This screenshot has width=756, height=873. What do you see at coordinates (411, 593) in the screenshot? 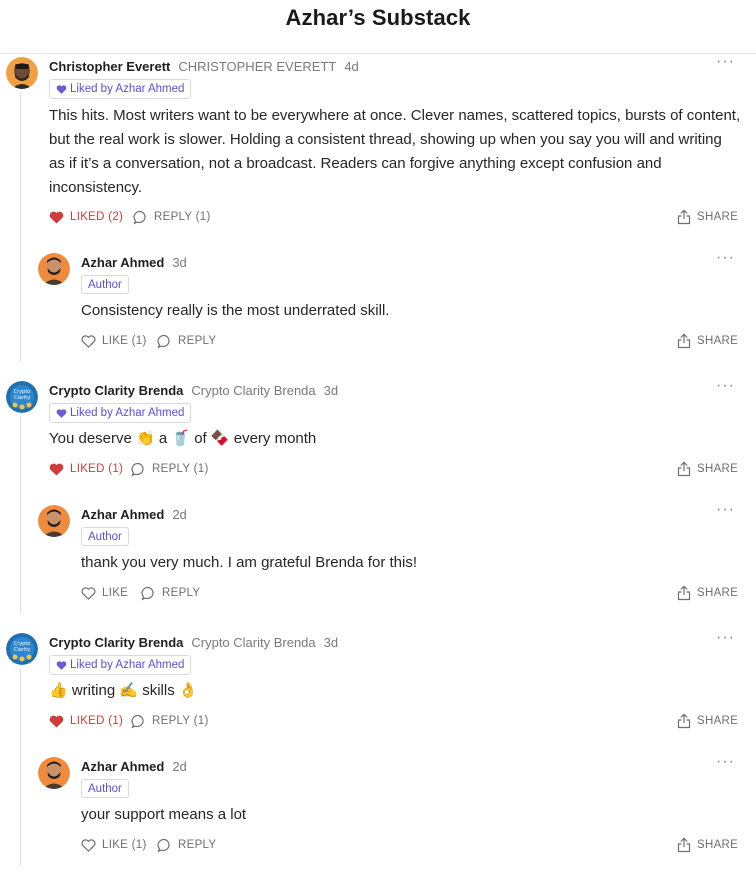
I see `comment-actions: LIKE REPLY SHARE` at bounding box center [411, 593].